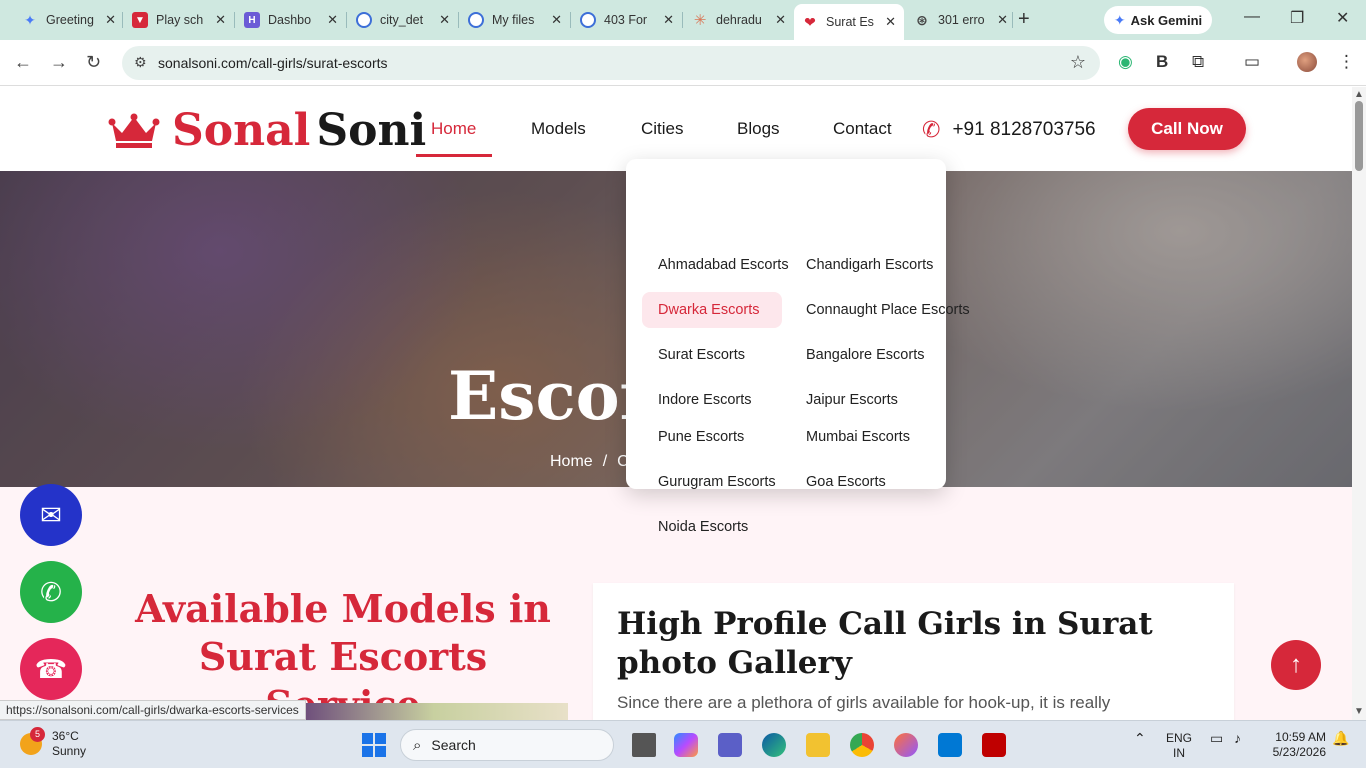 The width and height of the screenshot is (1366, 768). I want to click on volume-icon: ♪, so click(1237, 738).